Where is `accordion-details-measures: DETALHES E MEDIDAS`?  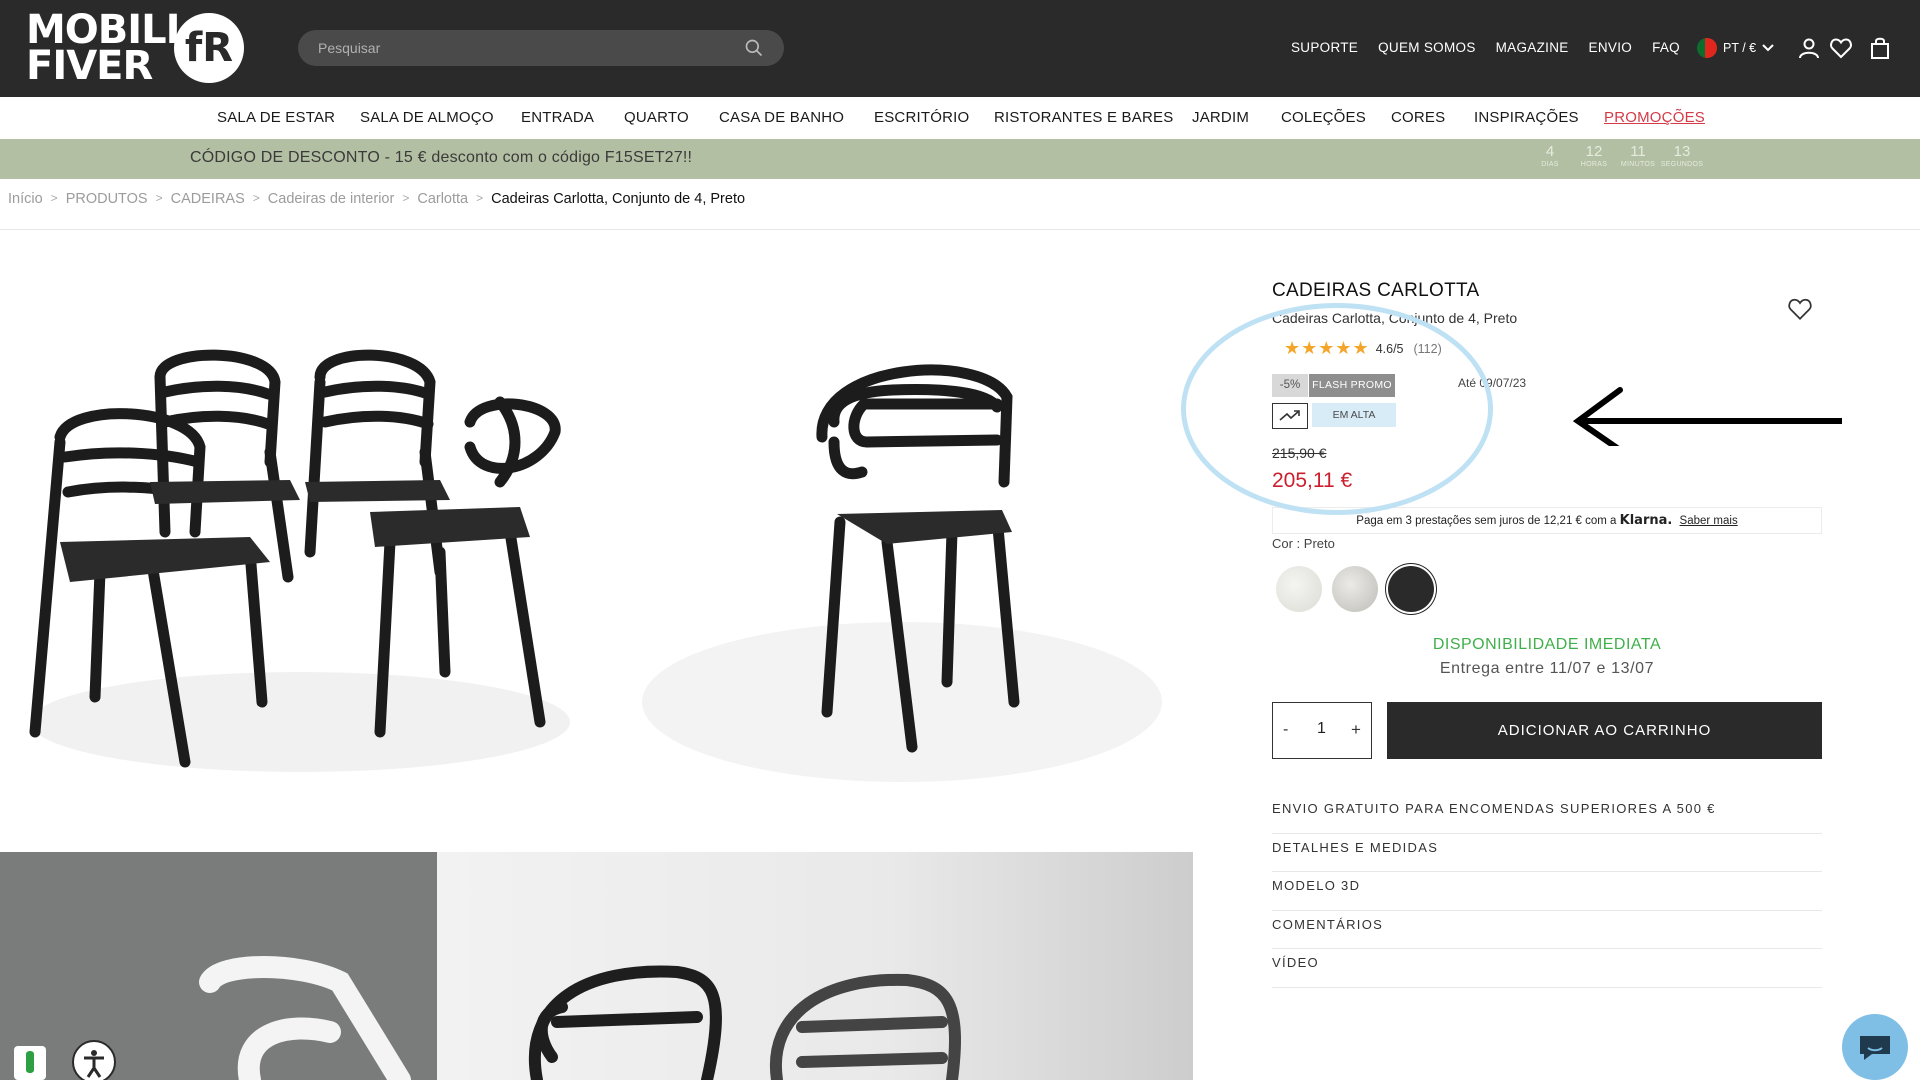 accordion-details-measures: DETALHES E MEDIDAS is located at coordinates (1547, 853).